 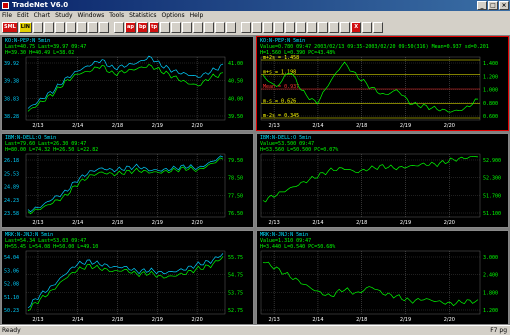 I want to click on panel-header-line3: H=80.00 L=74.32 H=26.50 L=22.82, so click(x=52, y=150).